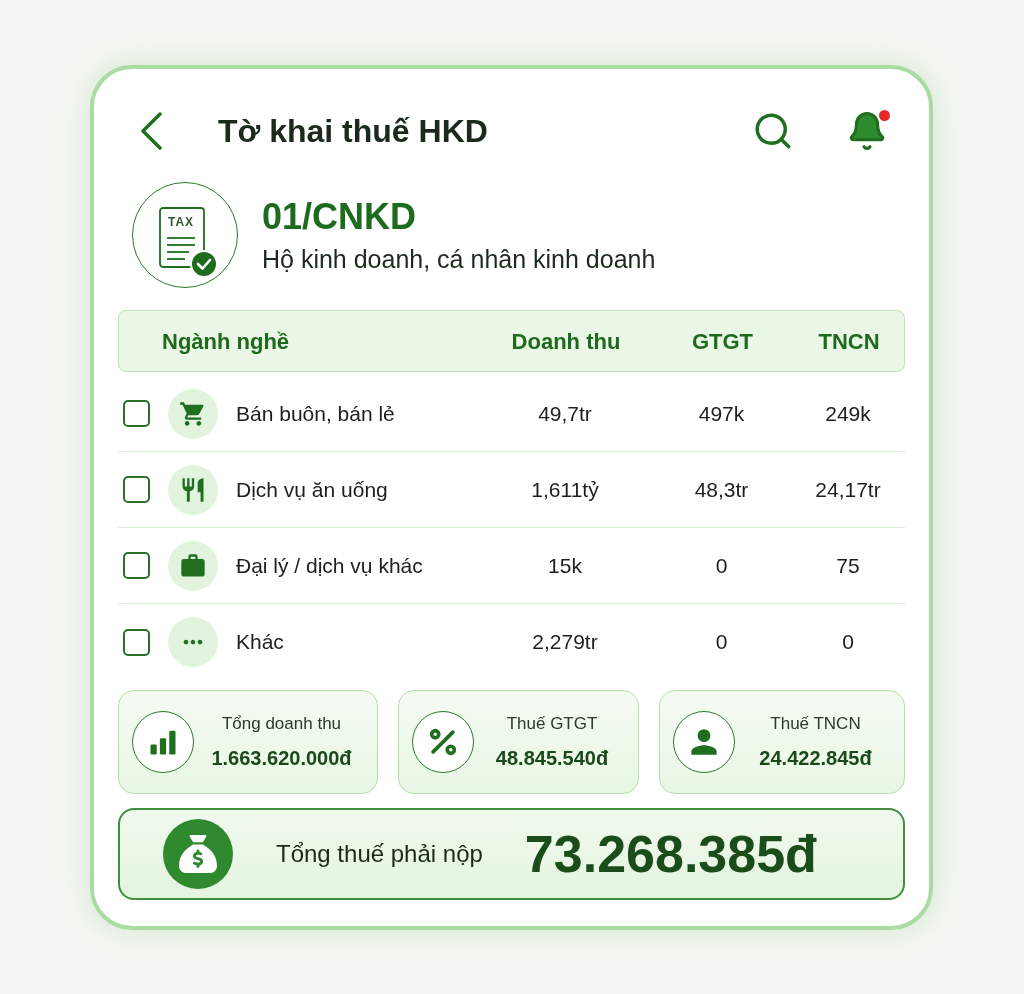 The width and height of the screenshot is (1024, 994). What do you see at coordinates (848, 489) in the screenshot?
I see `pit-cell-text: 24,17tr` at bounding box center [848, 489].